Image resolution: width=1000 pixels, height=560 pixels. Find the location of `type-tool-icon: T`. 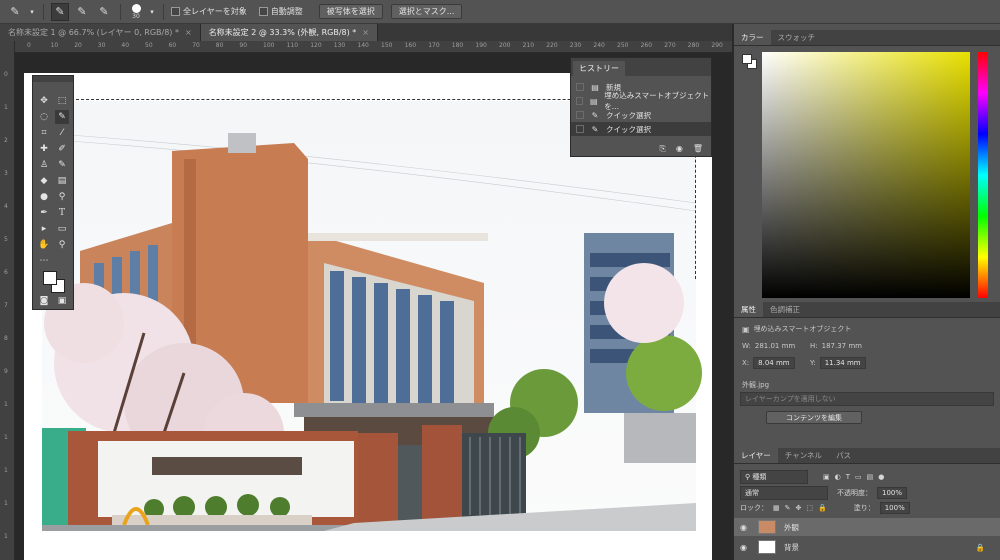

type-tool-icon: T is located at coordinates (62, 213).